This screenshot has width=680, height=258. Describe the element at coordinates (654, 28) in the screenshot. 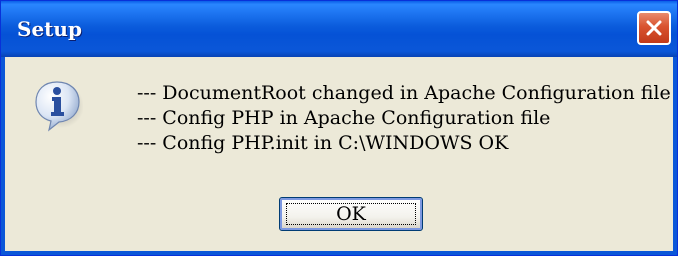

I see `close-button` at that location.